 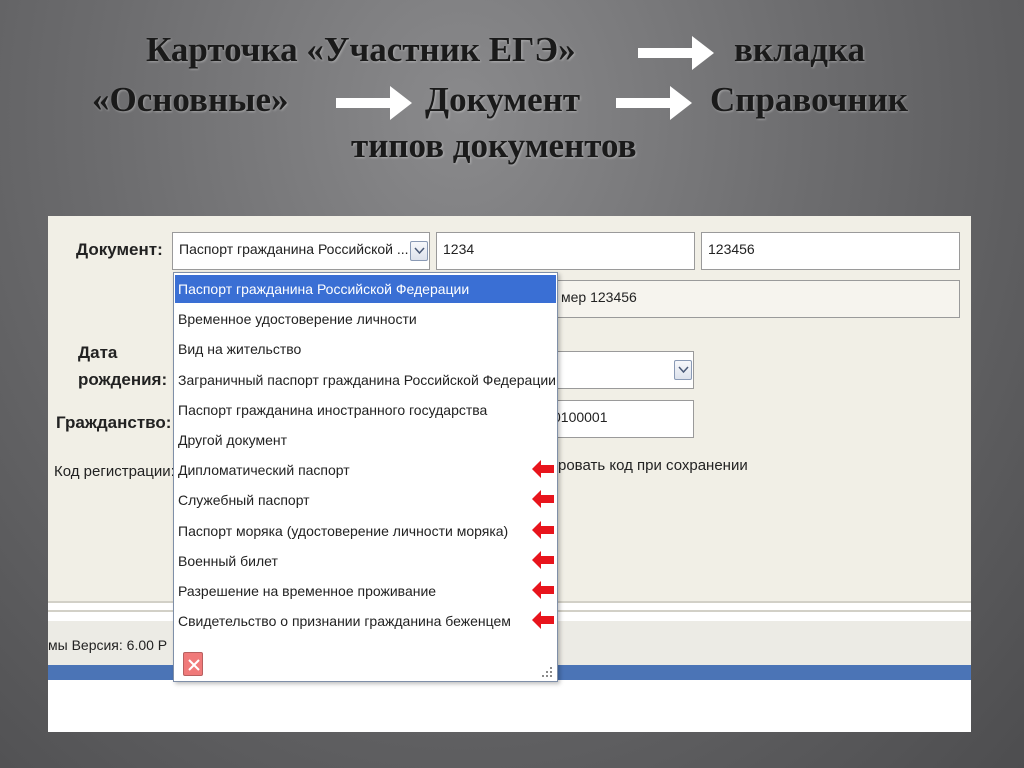 I want to click on list-item-label: Военный билет, so click(x=228, y=560).